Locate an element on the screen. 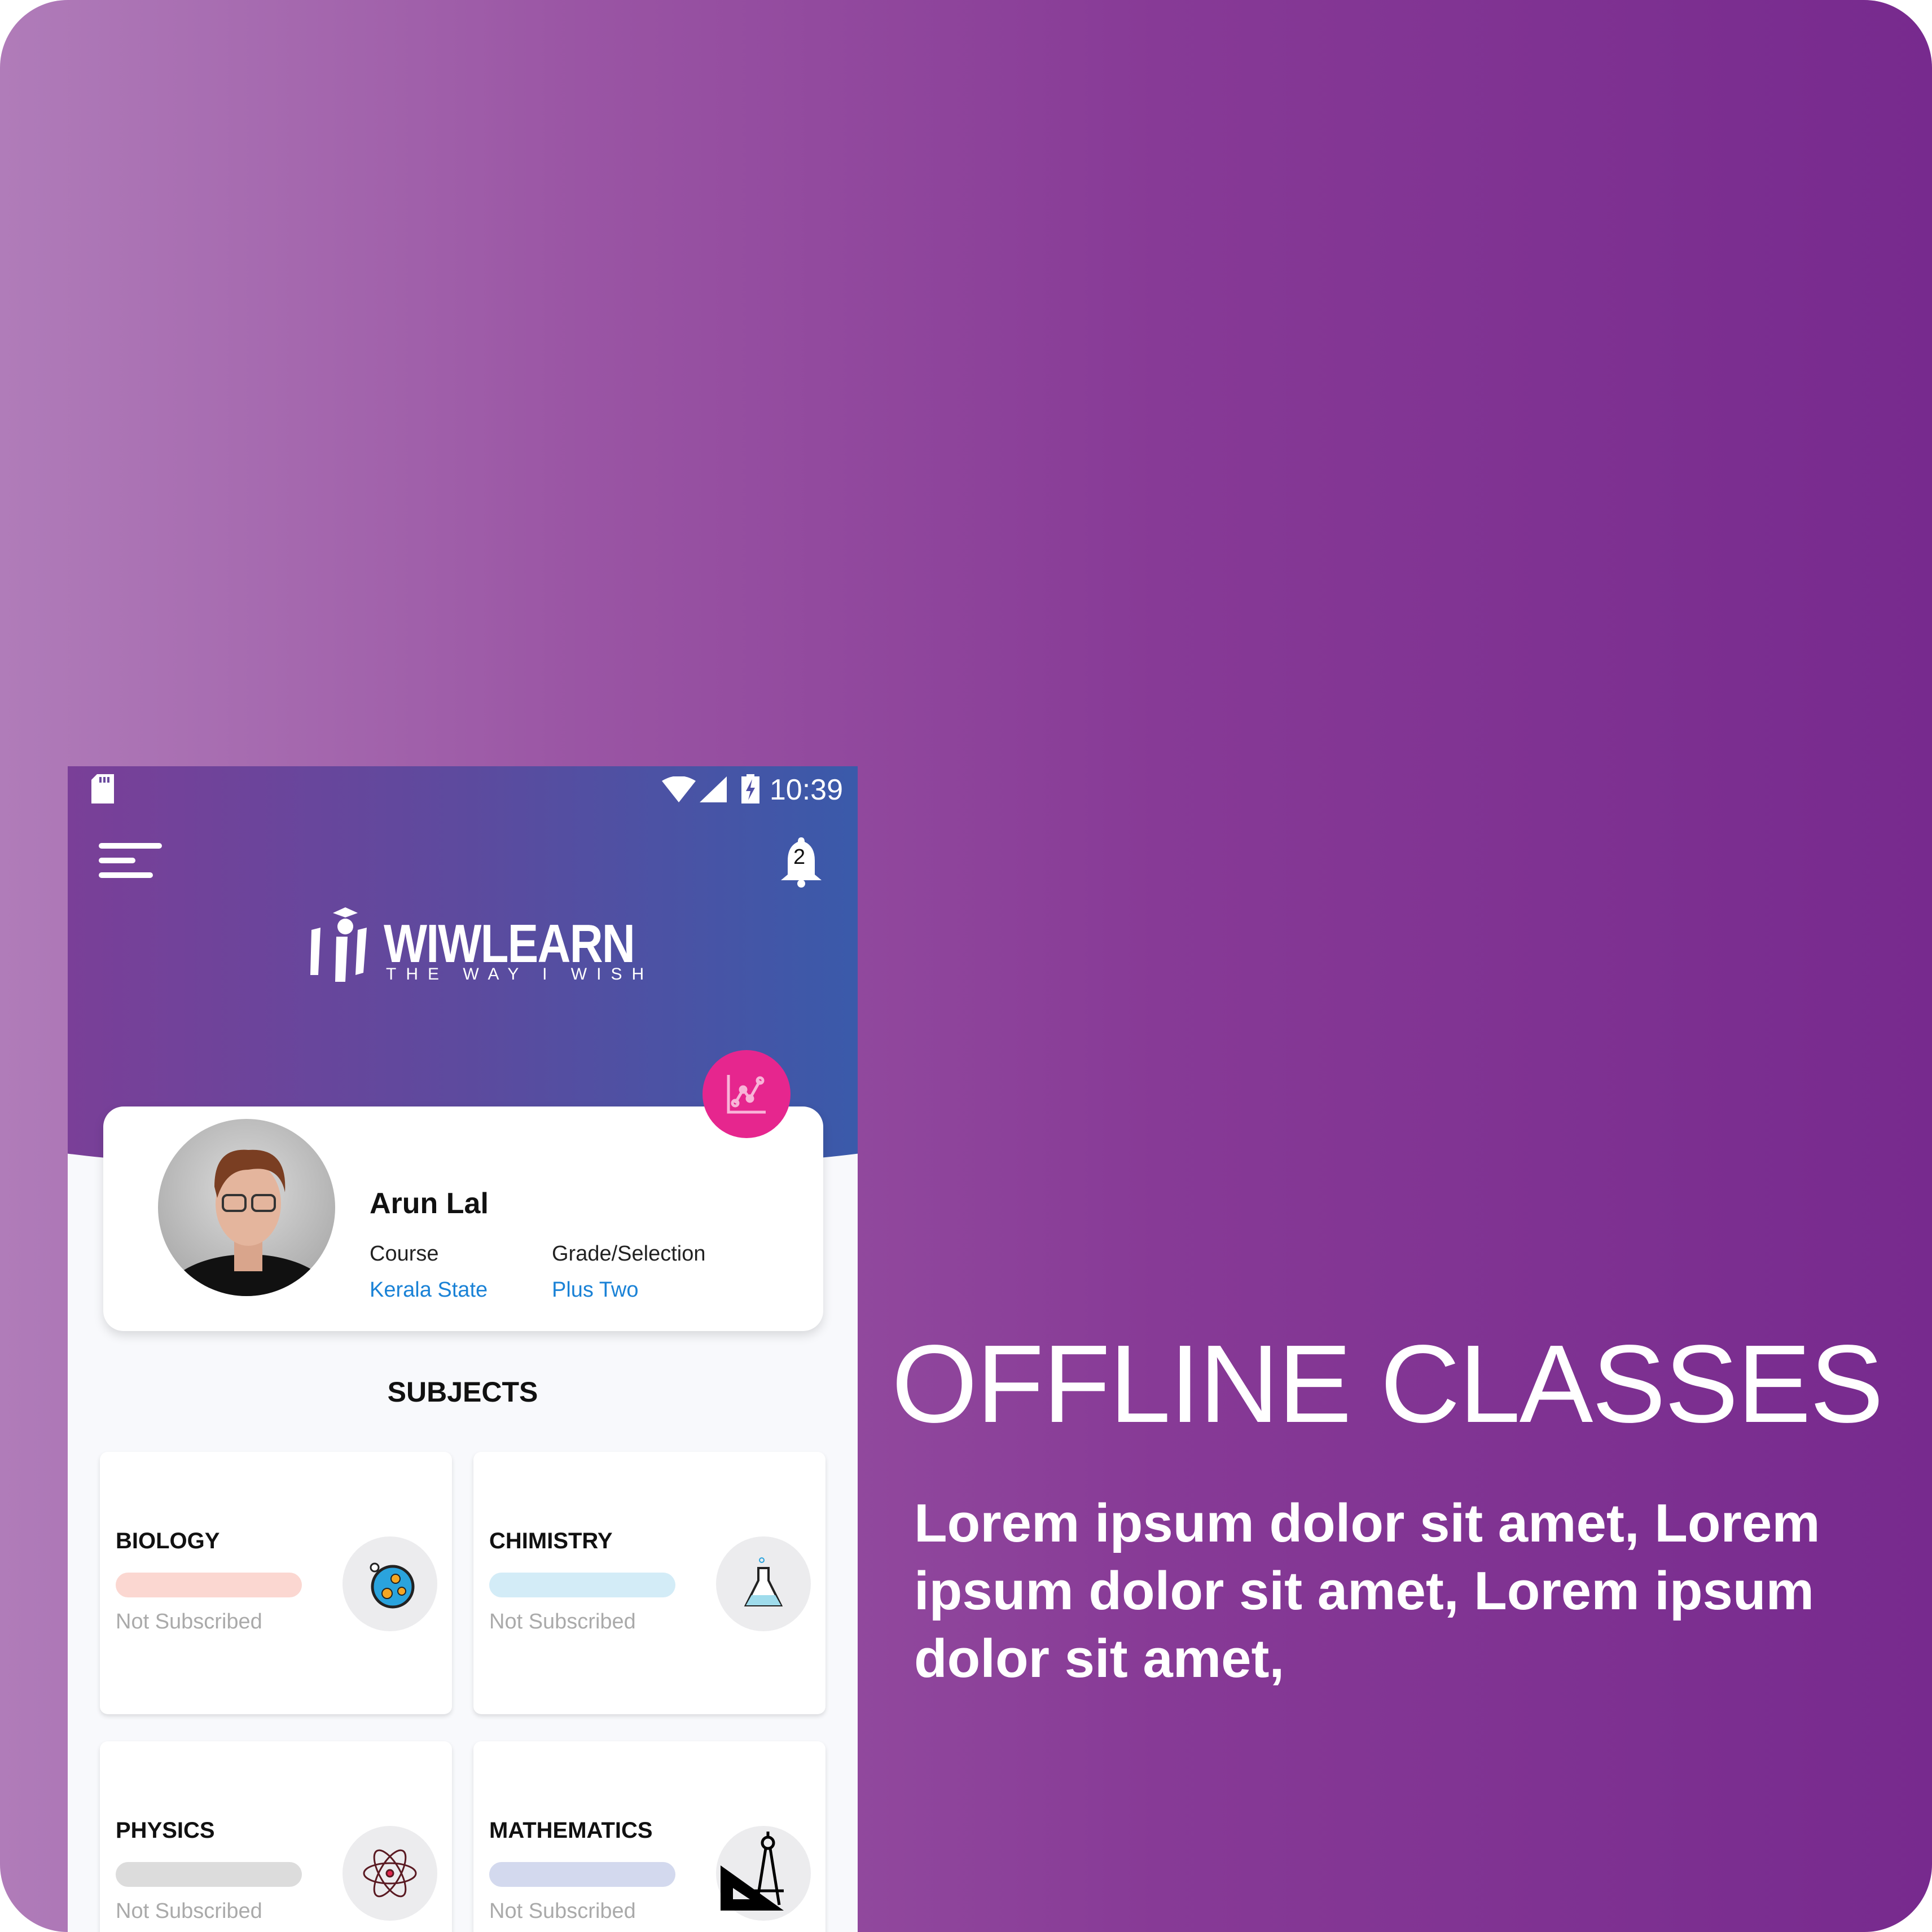 This screenshot has width=1932, height=1932. progress-chart-button is located at coordinates (747, 1094).